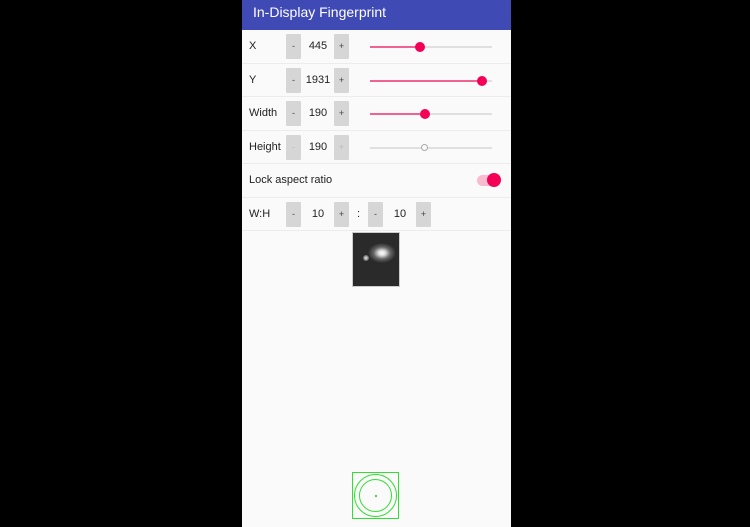 The height and width of the screenshot is (527, 750). I want to click on app-title: In-Display Fingerprint, so click(320, 12).